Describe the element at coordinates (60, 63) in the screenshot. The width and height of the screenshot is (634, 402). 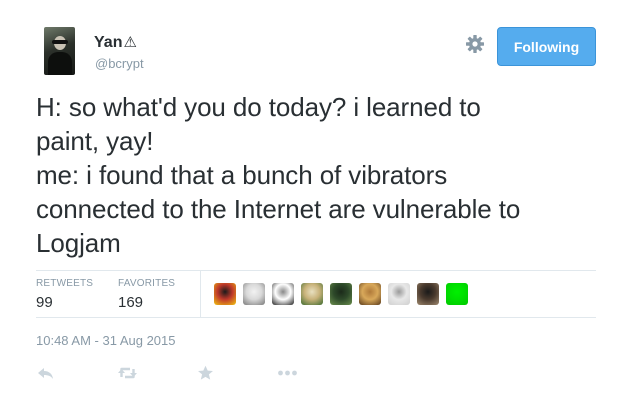
I see `avatar-body` at that location.